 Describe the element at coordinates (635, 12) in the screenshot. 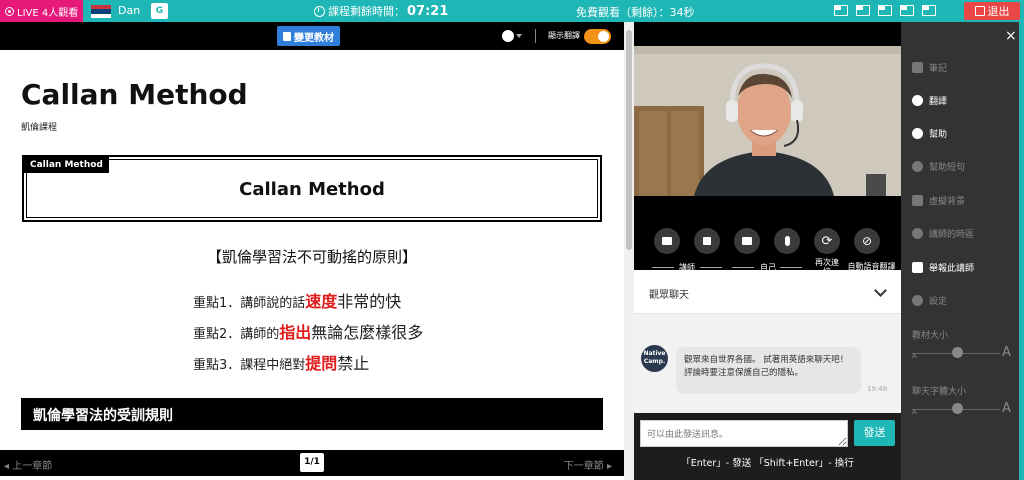

I see `free-watch-remaining: 免費觀看（剩餘）：34秒` at that location.